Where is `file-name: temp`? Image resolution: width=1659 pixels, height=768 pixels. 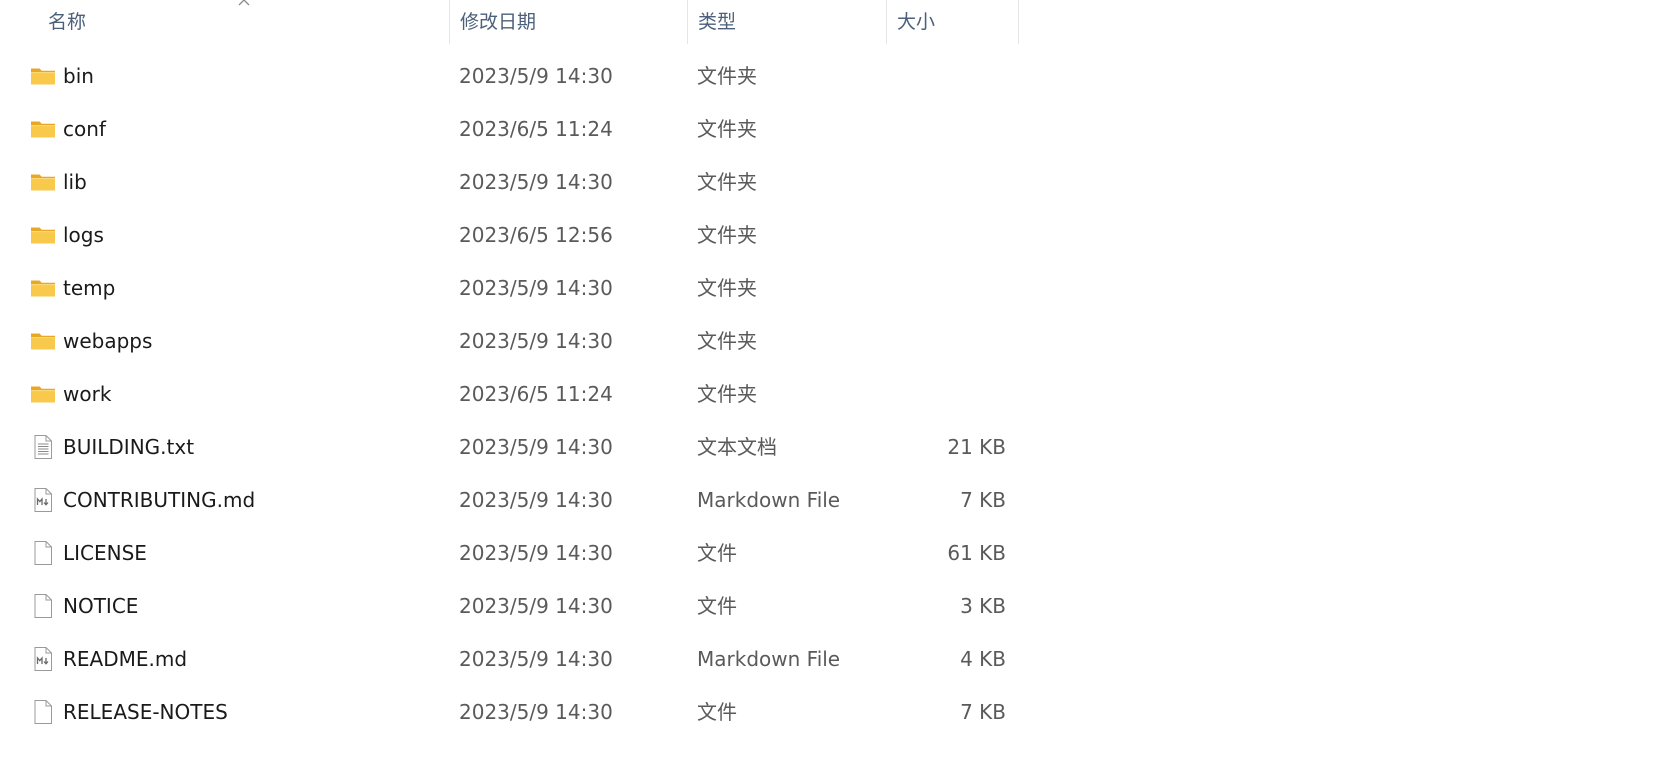
file-name: temp is located at coordinates (89, 288).